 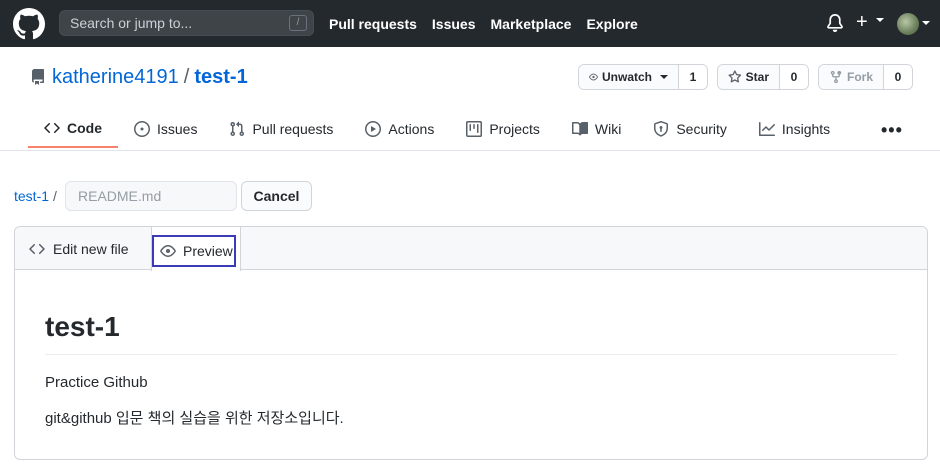 What do you see at coordinates (626, 77) in the screenshot?
I see `unwatch-label: Unwatch` at bounding box center [626, 77].